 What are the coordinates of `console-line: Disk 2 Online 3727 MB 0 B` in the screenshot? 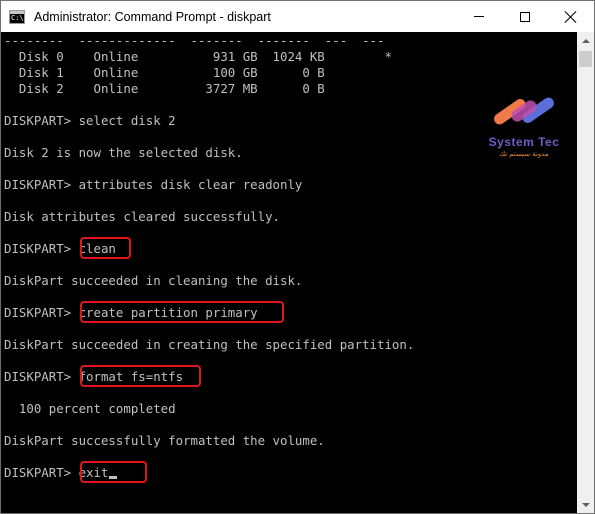 It's located at (164, 88).